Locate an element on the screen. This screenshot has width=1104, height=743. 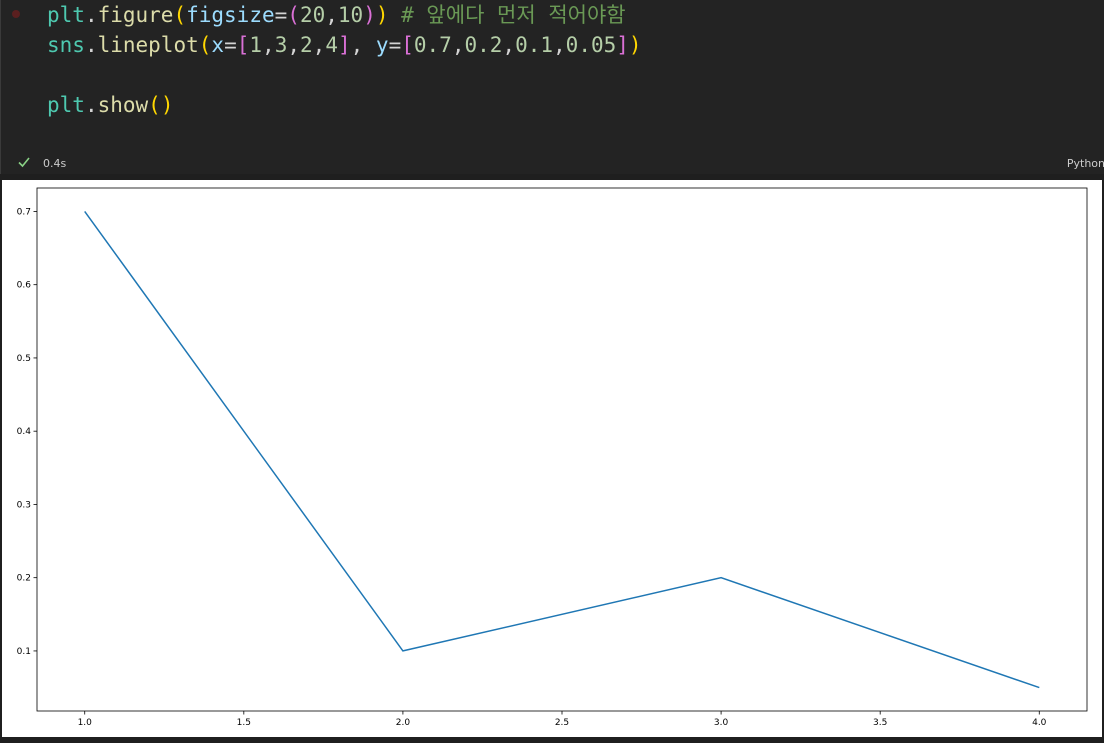
x-tick-label: 3.0 is located at coordinates (721, 723).